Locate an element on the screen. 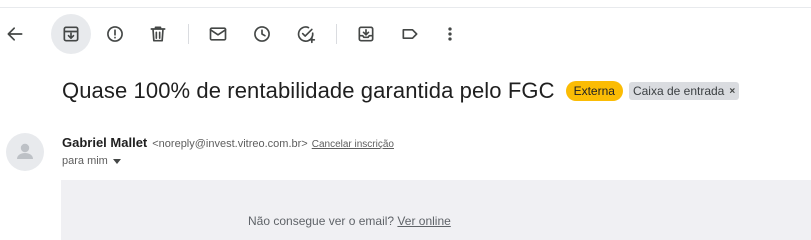 The image size is (811, 240). sender-email: <noreply@invest.vitreo.com.br> is located at coordinates (230, 144).